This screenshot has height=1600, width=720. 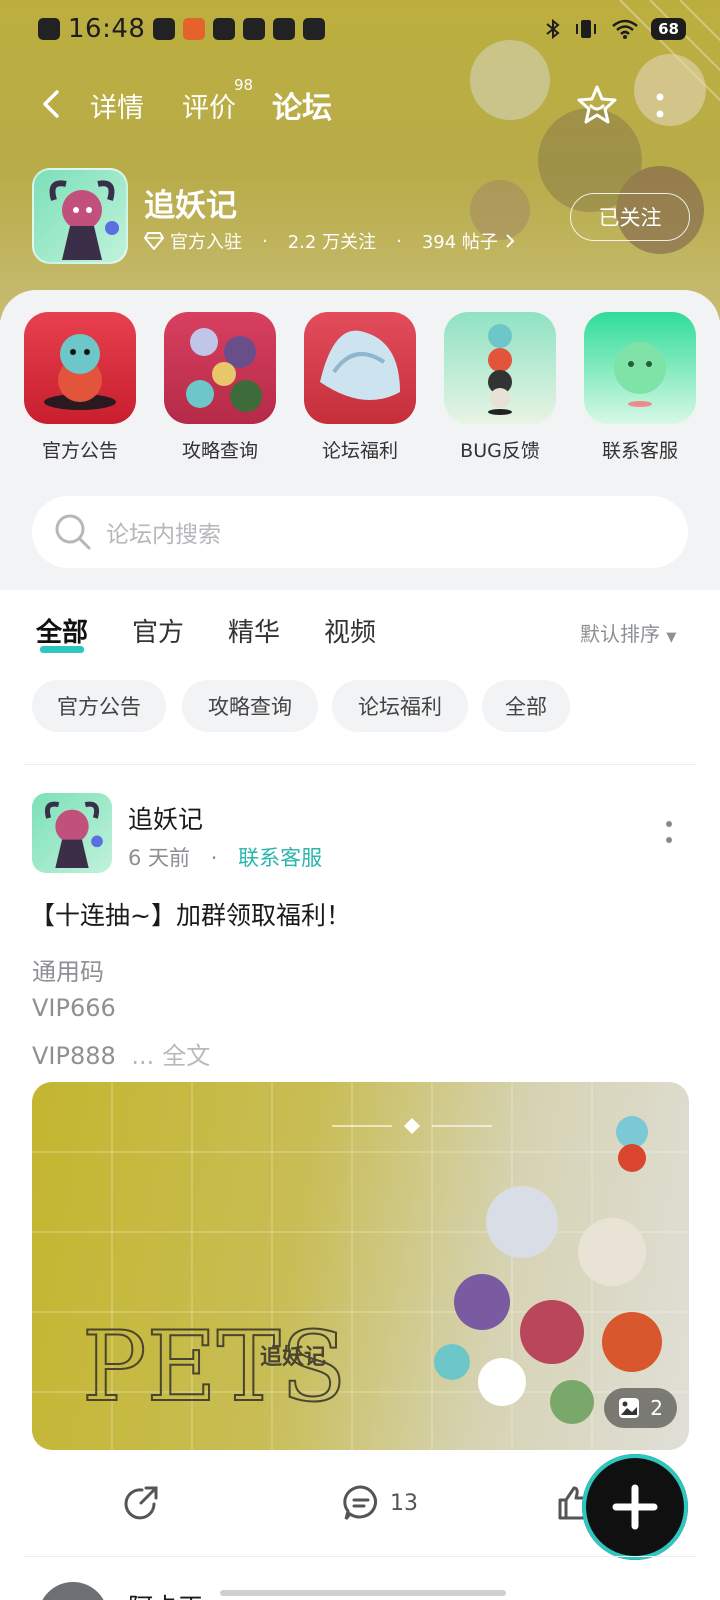 What do you see at coordinates (250, 706) in the screenshot?
I see `chip-guide: 攻略查询` at bounding box center [250, 706].